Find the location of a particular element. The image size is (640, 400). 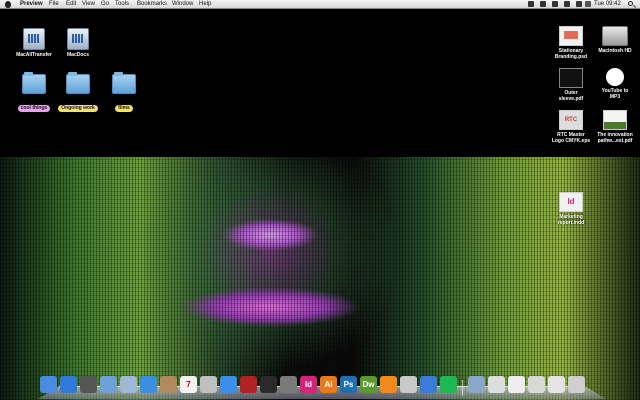

menu-go: Go is located at coordinates (105, 4).